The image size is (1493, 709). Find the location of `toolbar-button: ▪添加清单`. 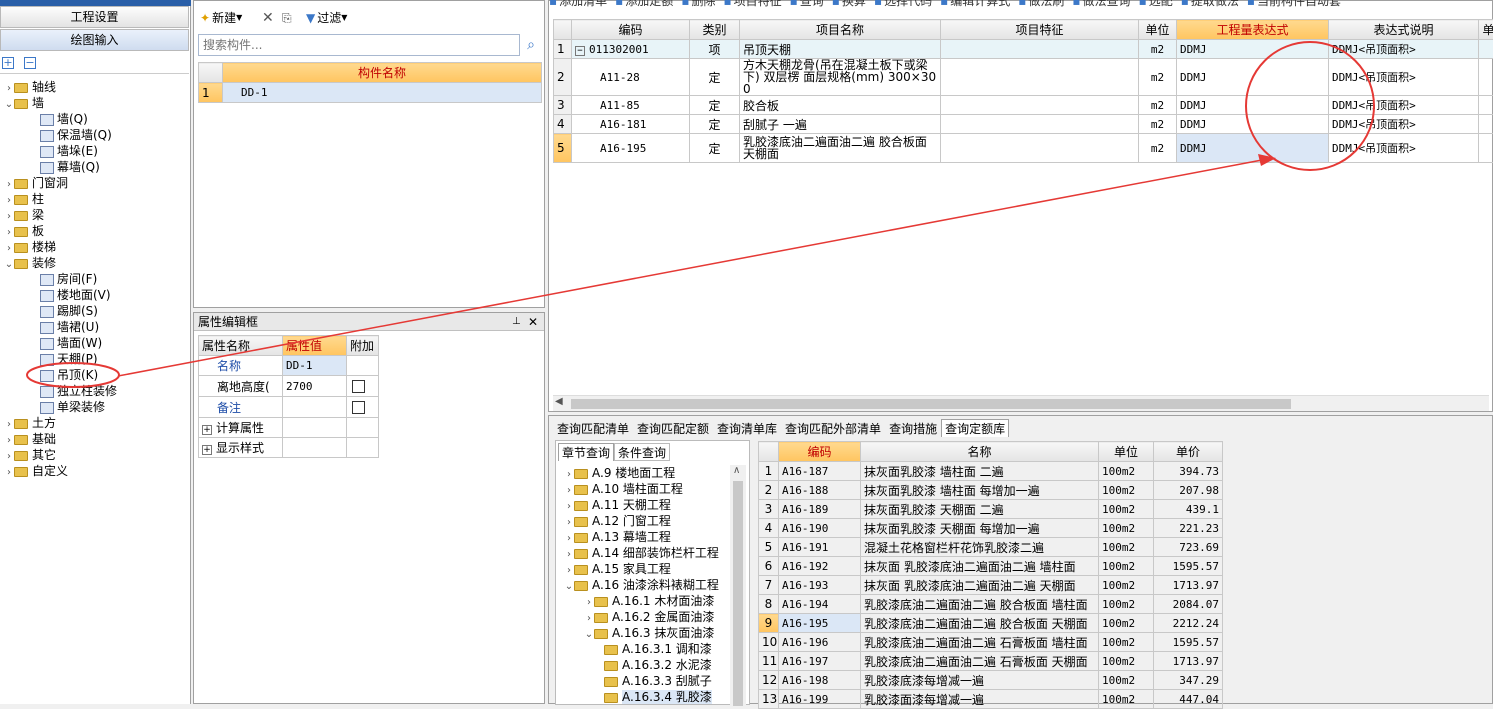

toolbar-button: ▪添加清单 is located at coordinates (578, 4).